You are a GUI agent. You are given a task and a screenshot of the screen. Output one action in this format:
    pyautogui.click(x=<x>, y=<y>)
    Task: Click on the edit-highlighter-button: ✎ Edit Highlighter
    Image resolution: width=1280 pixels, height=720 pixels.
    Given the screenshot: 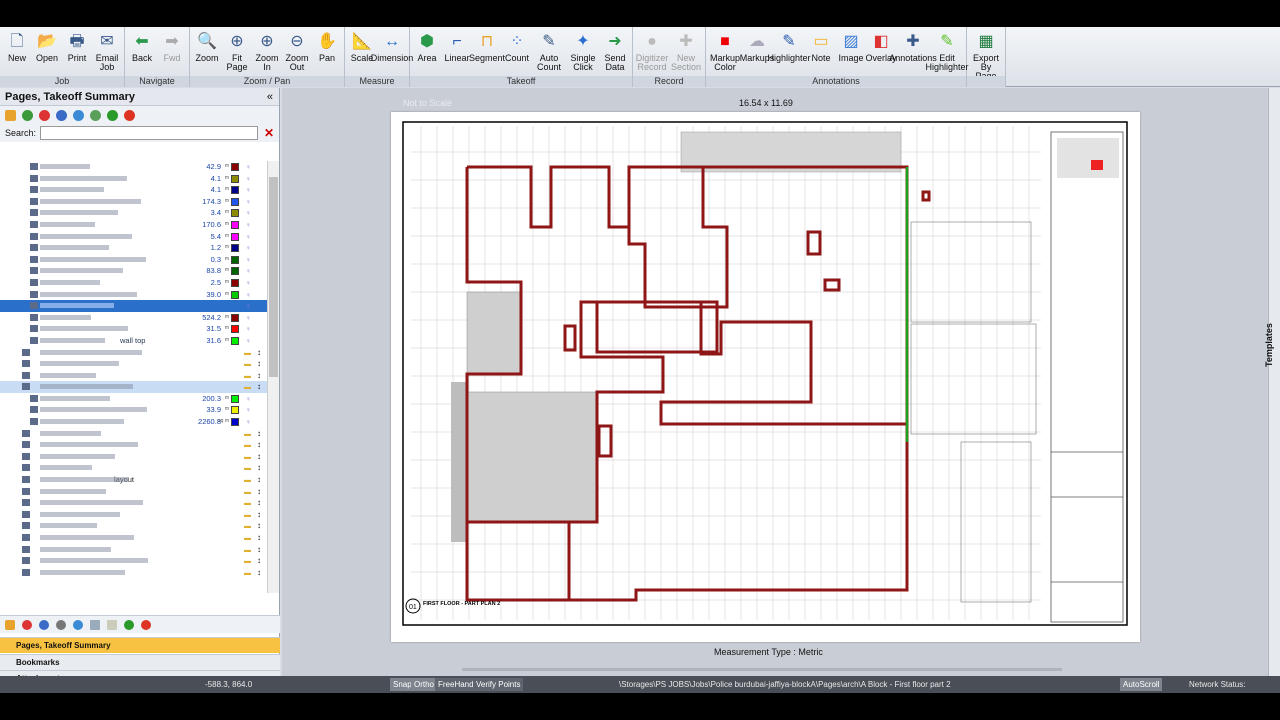 What is the action you would take?
    pyautogui.click(x=946, y=51)
    